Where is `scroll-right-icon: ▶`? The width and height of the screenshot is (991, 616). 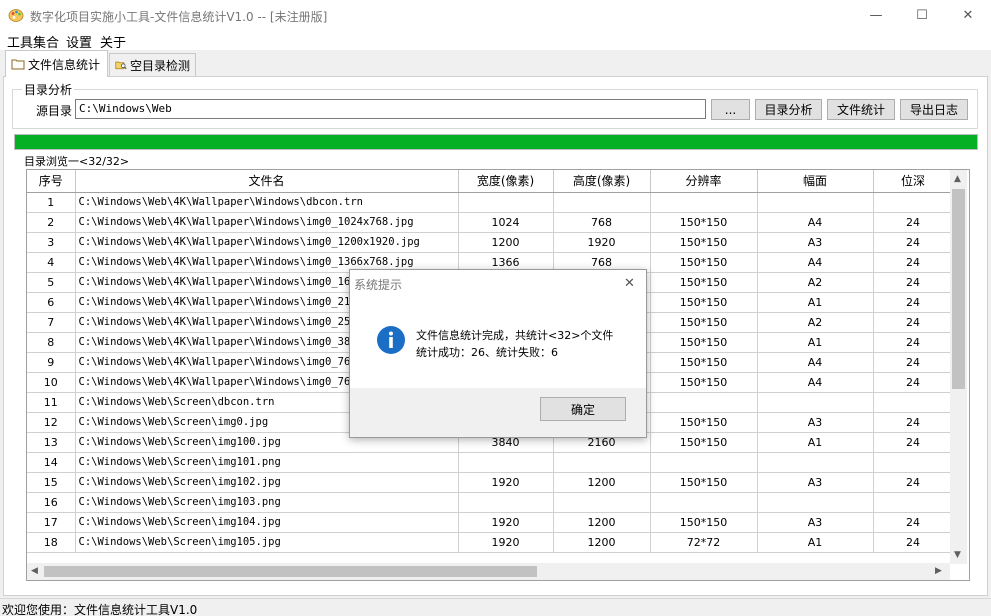 scroll-right-icon: ▶ is located at coordinates (938, 571).